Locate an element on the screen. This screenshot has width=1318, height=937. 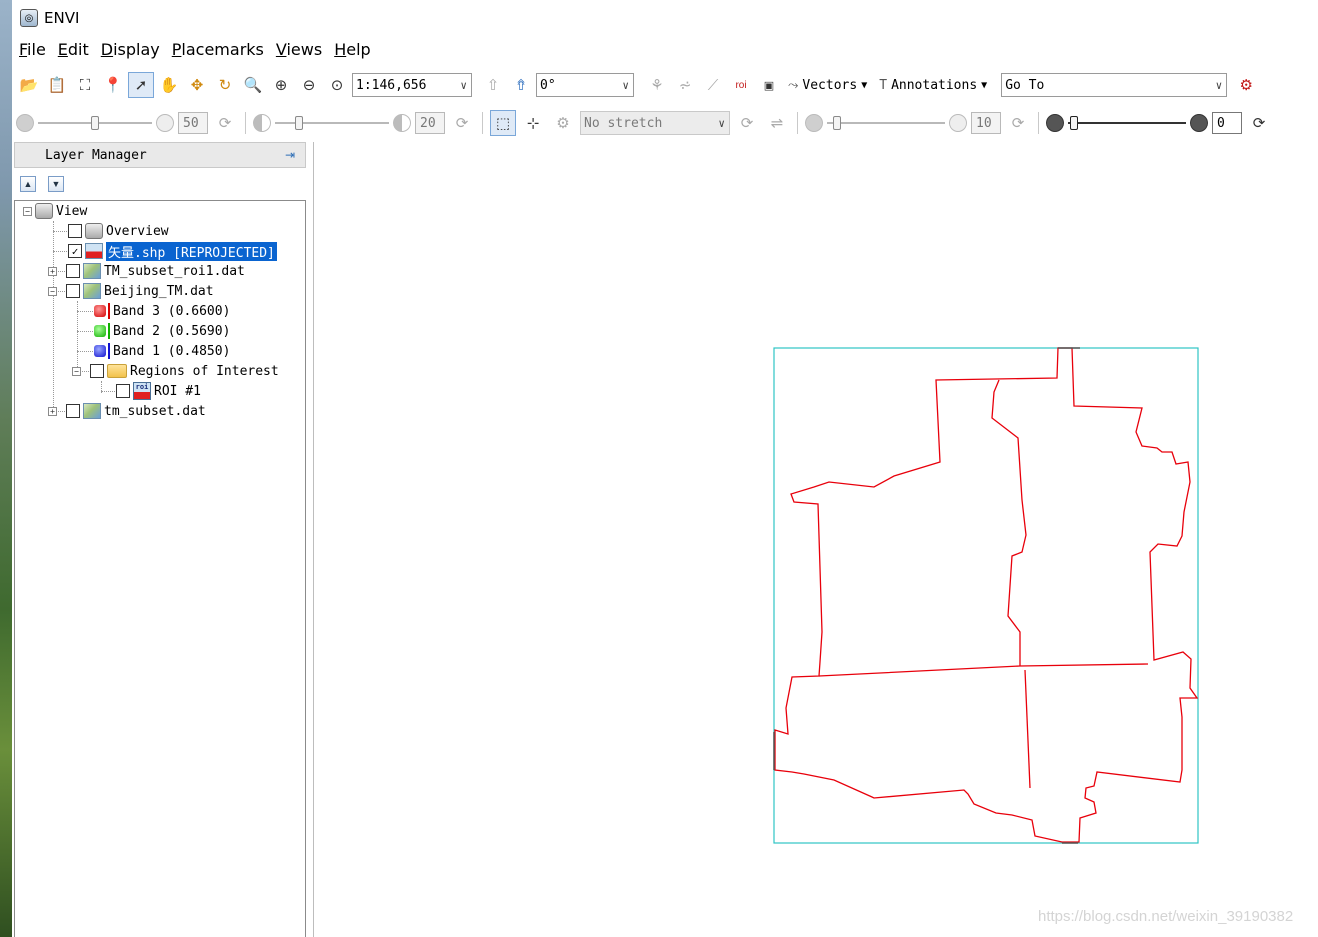
rotate-north-icon: ⇧ is located at coordinates (493, 85).